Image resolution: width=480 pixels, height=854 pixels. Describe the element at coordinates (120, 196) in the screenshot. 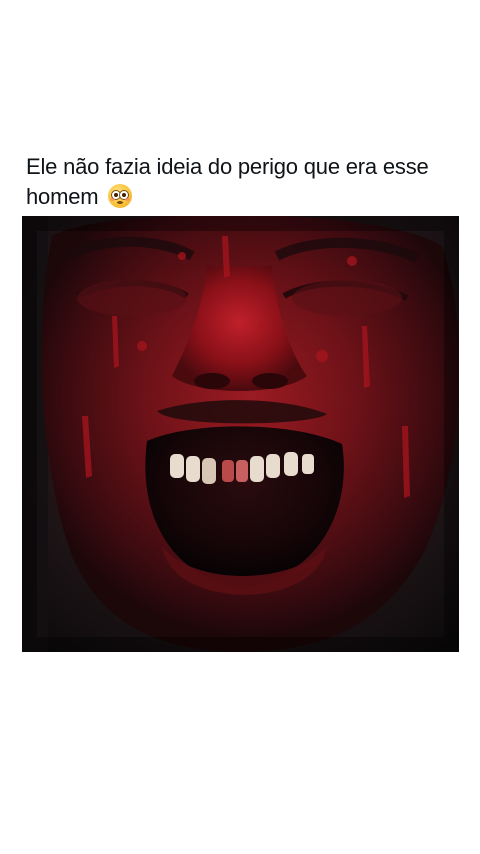

I see `flushed-face-emoji-icon` at that location.